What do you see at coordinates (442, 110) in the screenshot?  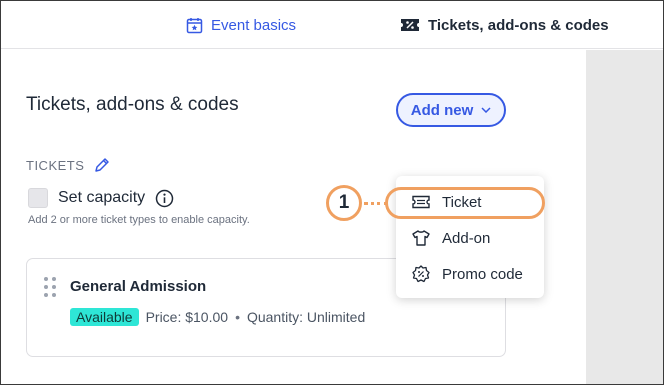 I see `add-new-label: Add new` at bounding box center [442, 110].